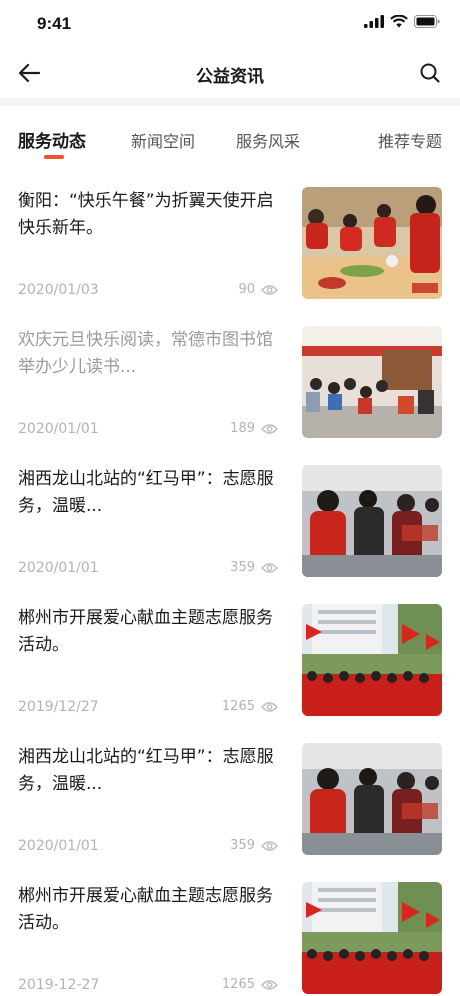  What do you see at coordinates (146, 214) in the screenshot?
I see `article-title: 衡阳：“快乐午餐”为折翼天使开启快乐新年。` at bounding box center [146, 214].